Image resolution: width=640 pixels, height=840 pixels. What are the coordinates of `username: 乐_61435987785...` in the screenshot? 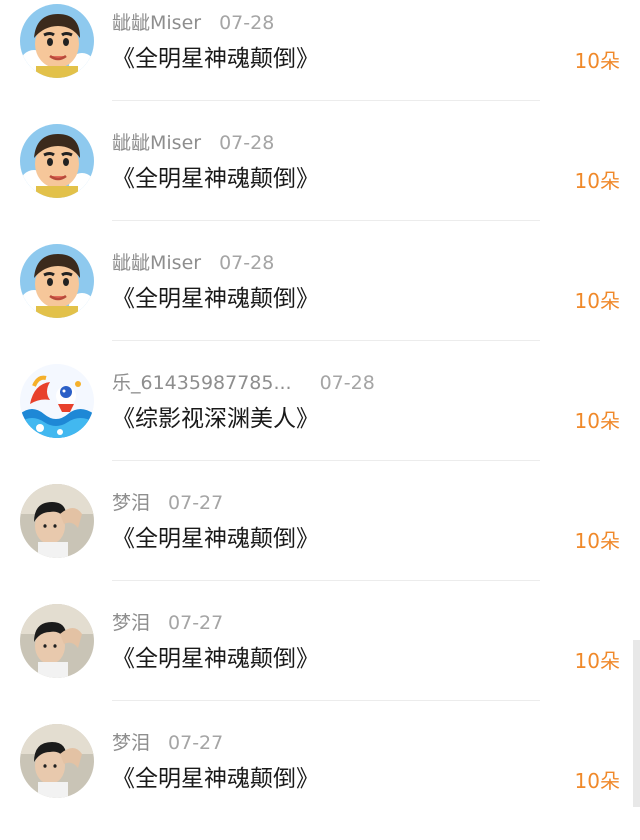 It's located at (202, 383).